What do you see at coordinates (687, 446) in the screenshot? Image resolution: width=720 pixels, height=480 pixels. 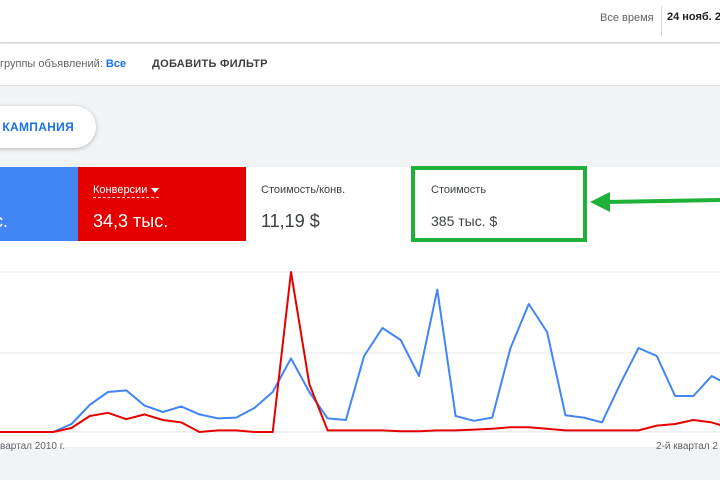 I see `x-axis-tick-label: 2-й квартал 2` at bounding box center [687, 446].